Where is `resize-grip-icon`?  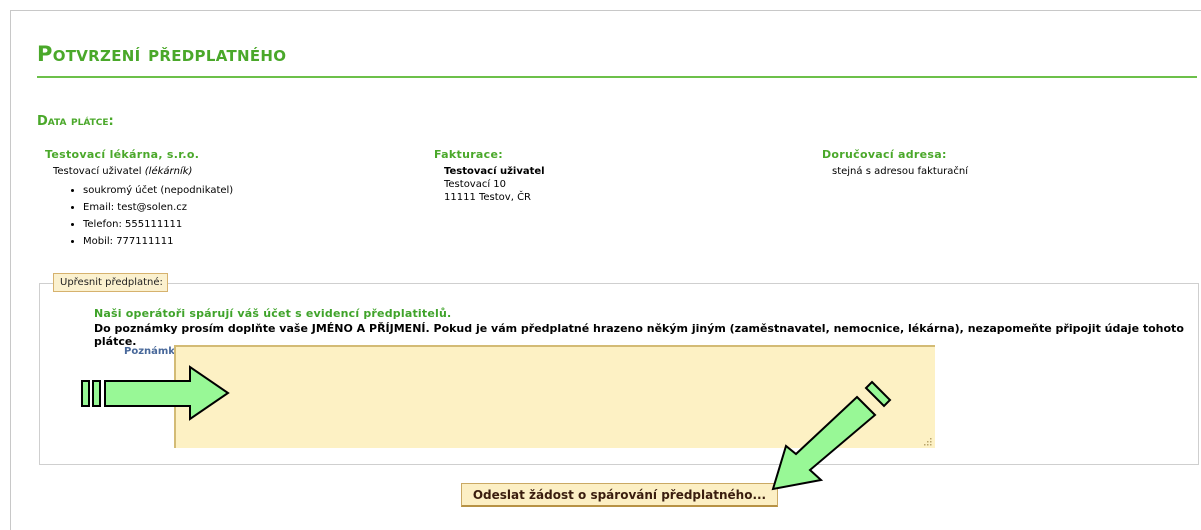 resize-grip-icon is located at coordinates (927, 441).